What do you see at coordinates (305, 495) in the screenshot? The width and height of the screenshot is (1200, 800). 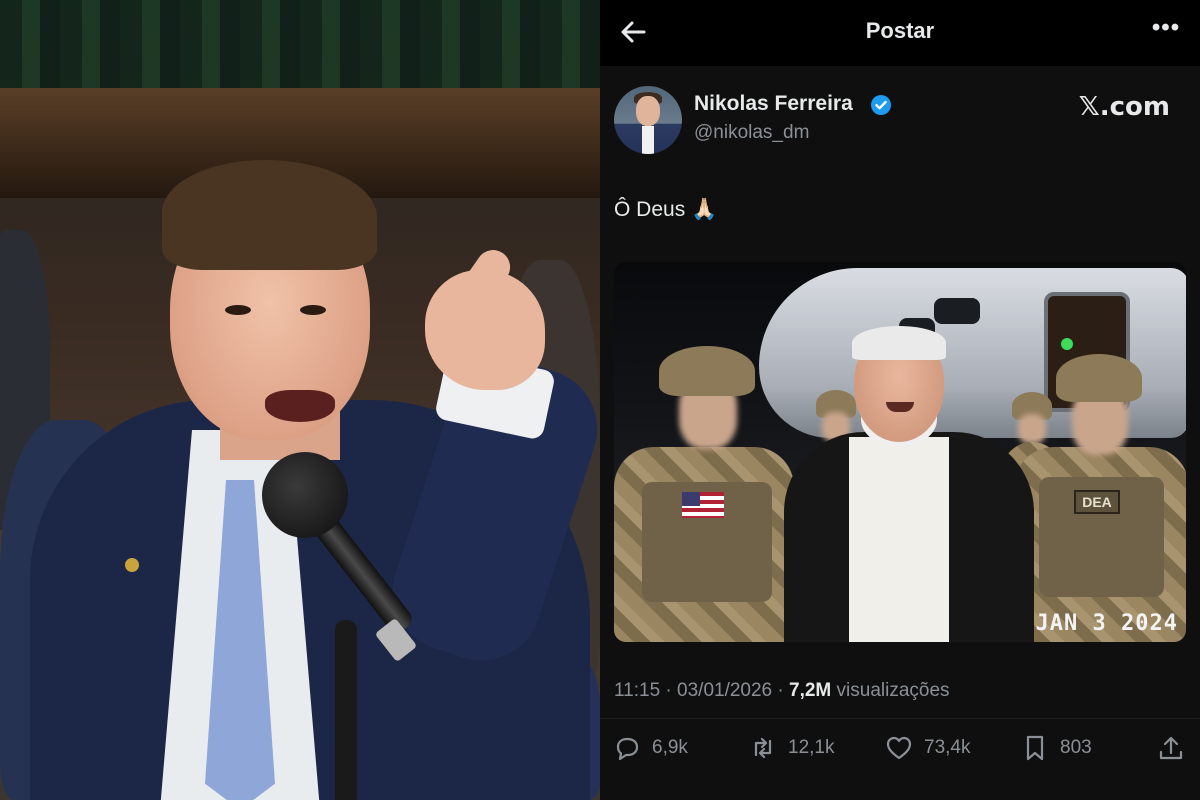 I see `microphone` at bounding box center [305, 495].